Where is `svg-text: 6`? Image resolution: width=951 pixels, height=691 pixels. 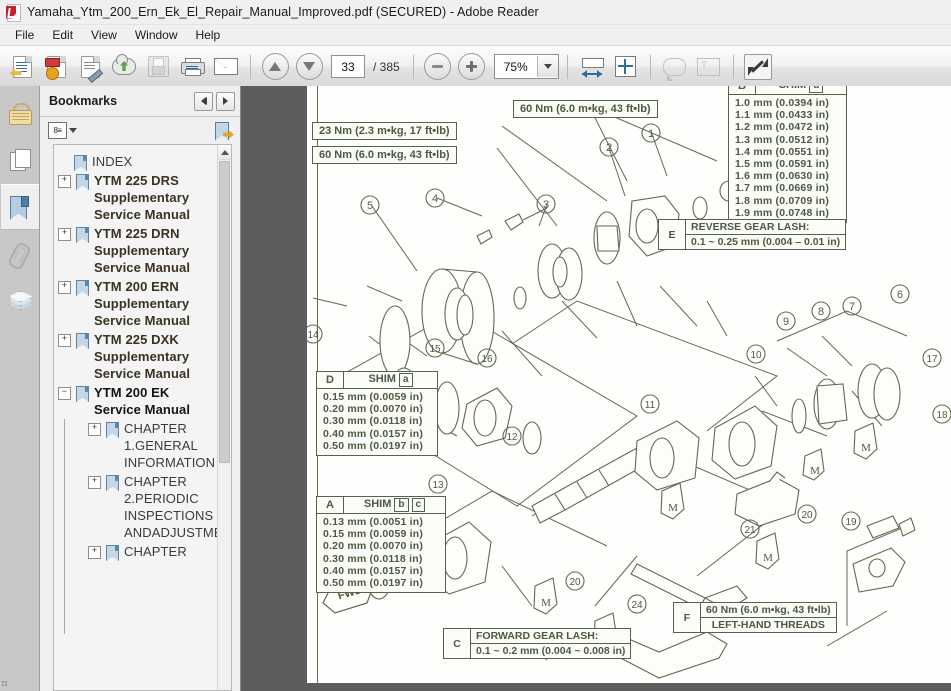
svg-text: 6 is located at coordinates (900, 295).